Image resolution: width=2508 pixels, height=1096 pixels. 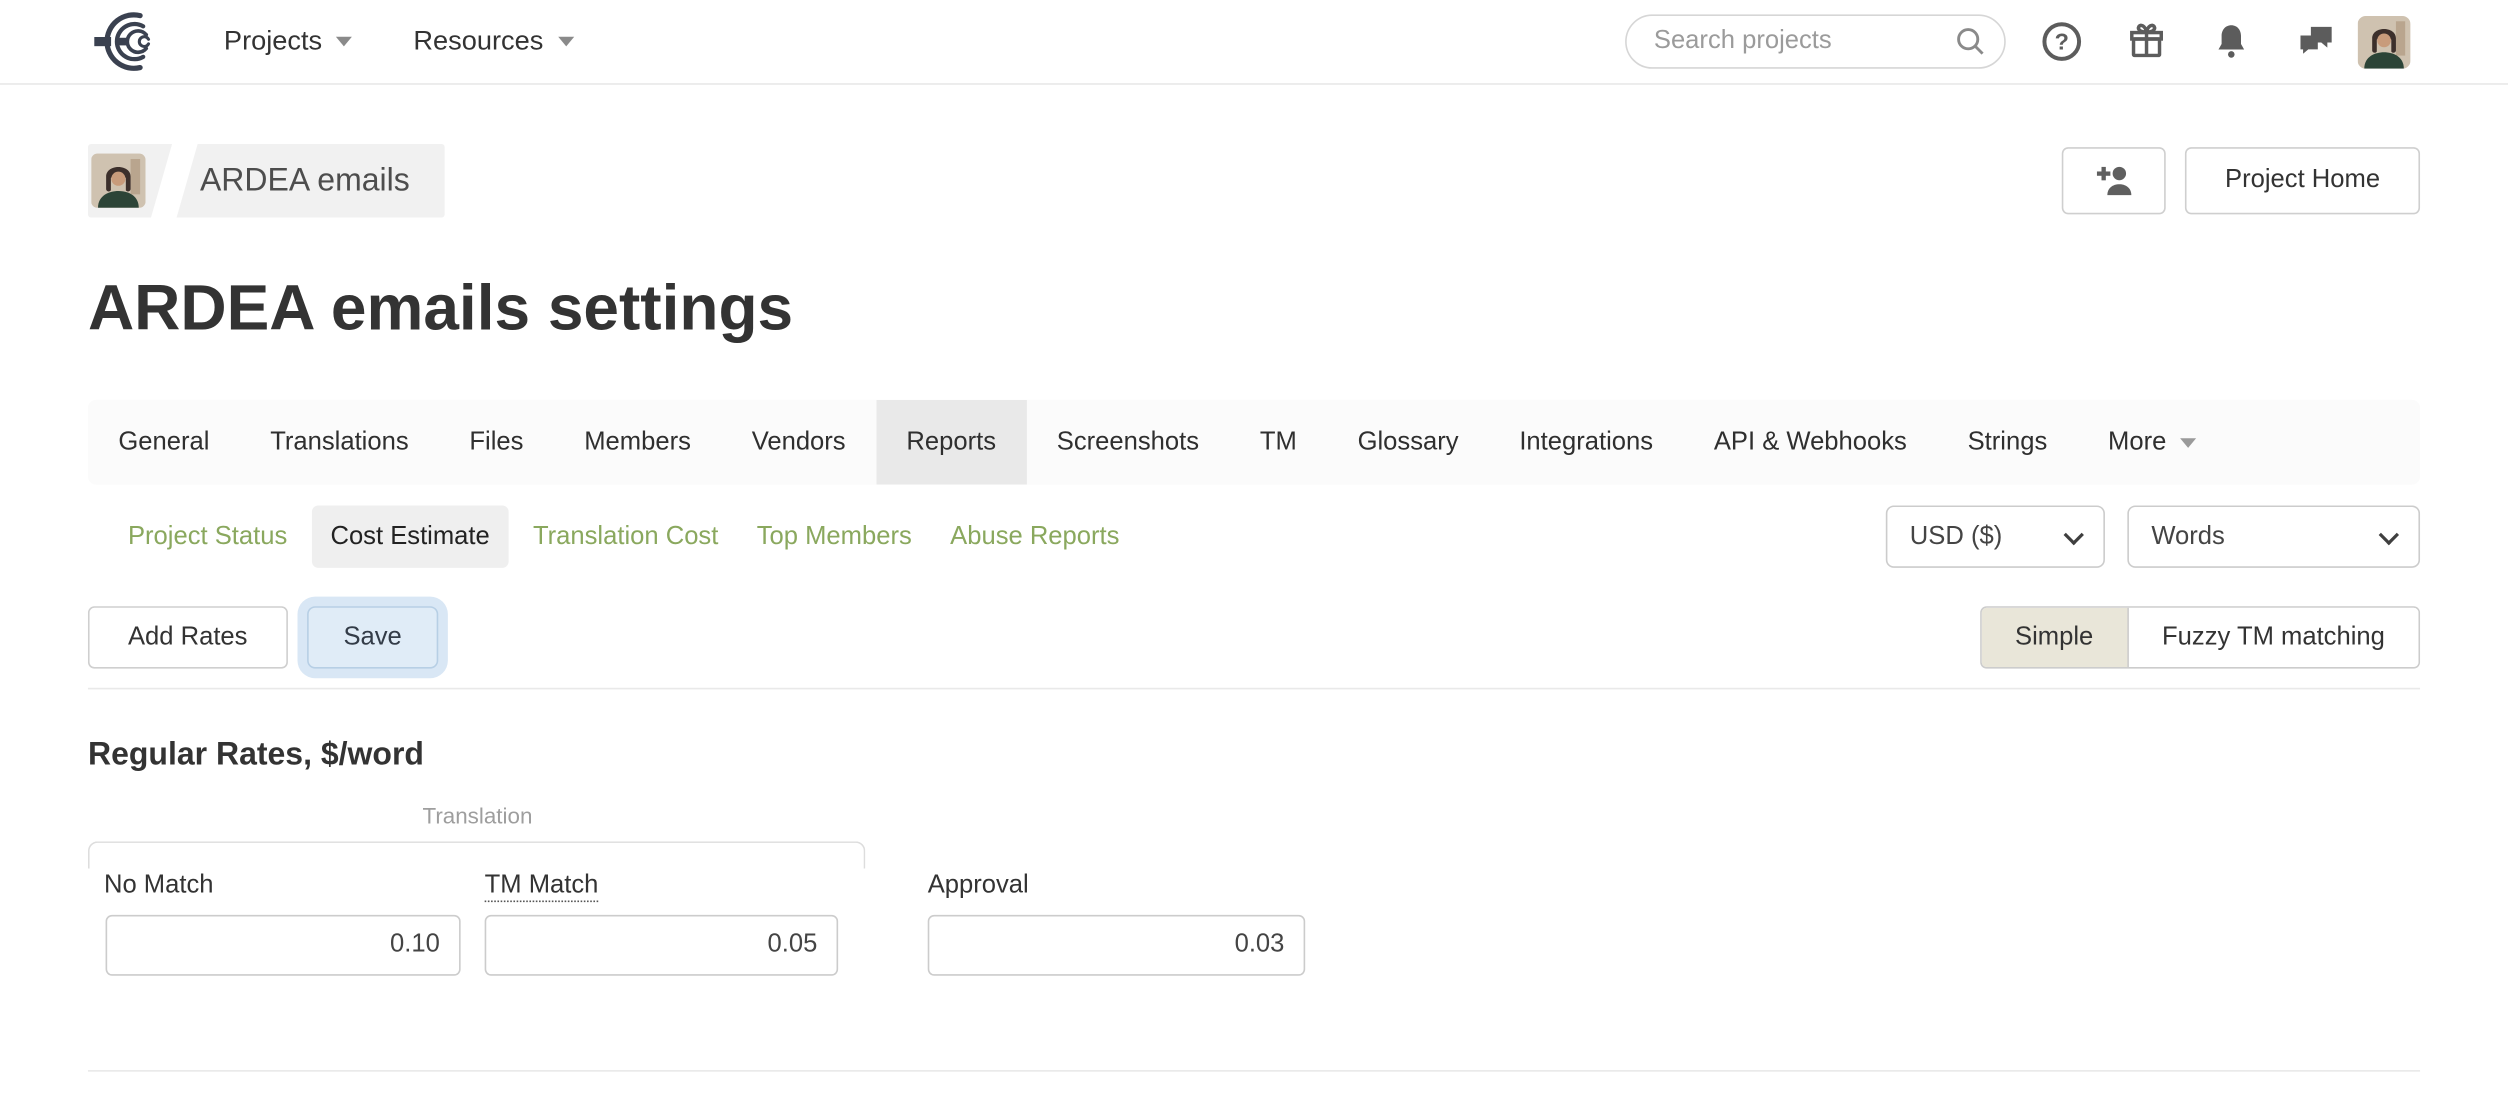 I want to click on nav-menu-projects: Projects, so click(x=288, y=42).